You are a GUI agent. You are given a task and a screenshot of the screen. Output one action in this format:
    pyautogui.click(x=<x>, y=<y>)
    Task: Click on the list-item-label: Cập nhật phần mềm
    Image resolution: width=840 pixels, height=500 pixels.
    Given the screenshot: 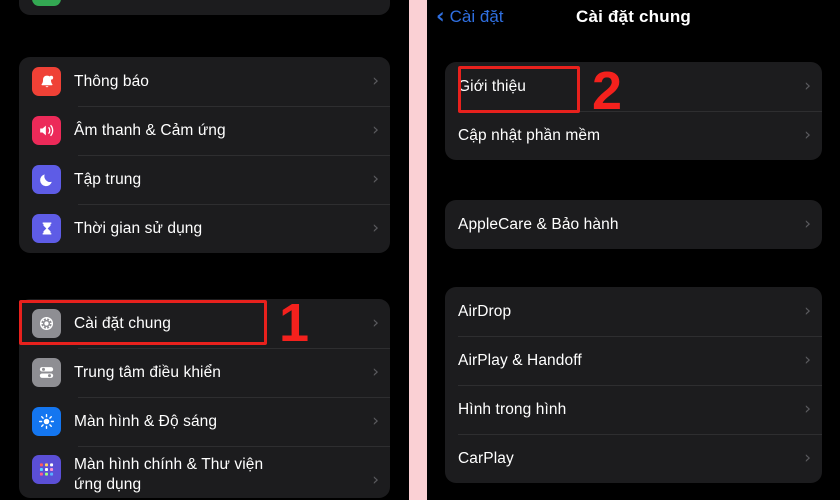 What is the action you would take?
    pyautogui.click(x=529, y=135)
    